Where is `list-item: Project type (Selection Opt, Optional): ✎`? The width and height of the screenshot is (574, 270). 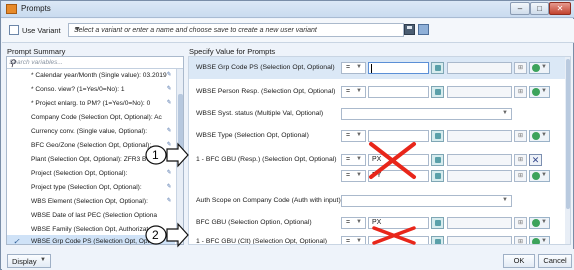
list-item: Project type (Selection Opt, Optional): ✎ is located at coordinates (91, 188).